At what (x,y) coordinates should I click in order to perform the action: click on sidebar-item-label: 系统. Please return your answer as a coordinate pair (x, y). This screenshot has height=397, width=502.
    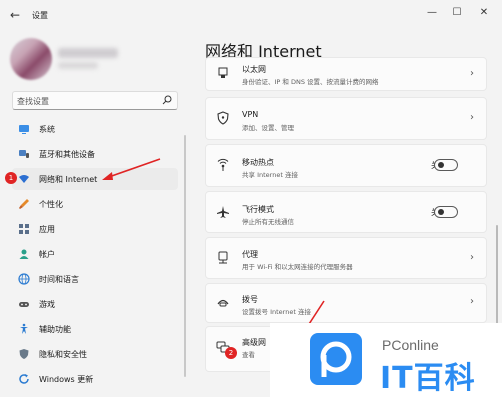
    Looking at the image, I should click on (47, 129).